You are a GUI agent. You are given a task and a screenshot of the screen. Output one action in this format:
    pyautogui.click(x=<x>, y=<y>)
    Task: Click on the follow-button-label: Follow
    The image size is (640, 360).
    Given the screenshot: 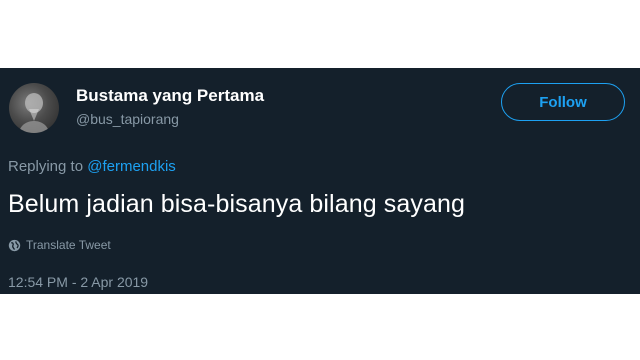 What is the action you would take?
    pyautogui.click(x=563, y=102)
    